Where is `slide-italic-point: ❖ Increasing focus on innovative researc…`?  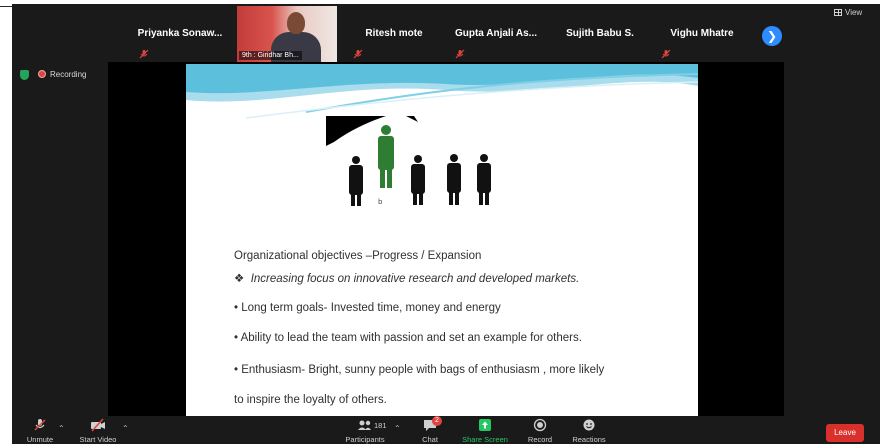 slide-italic-point: ❖ Increasing focus on innovative researc… is located at coordinates (406, 278).